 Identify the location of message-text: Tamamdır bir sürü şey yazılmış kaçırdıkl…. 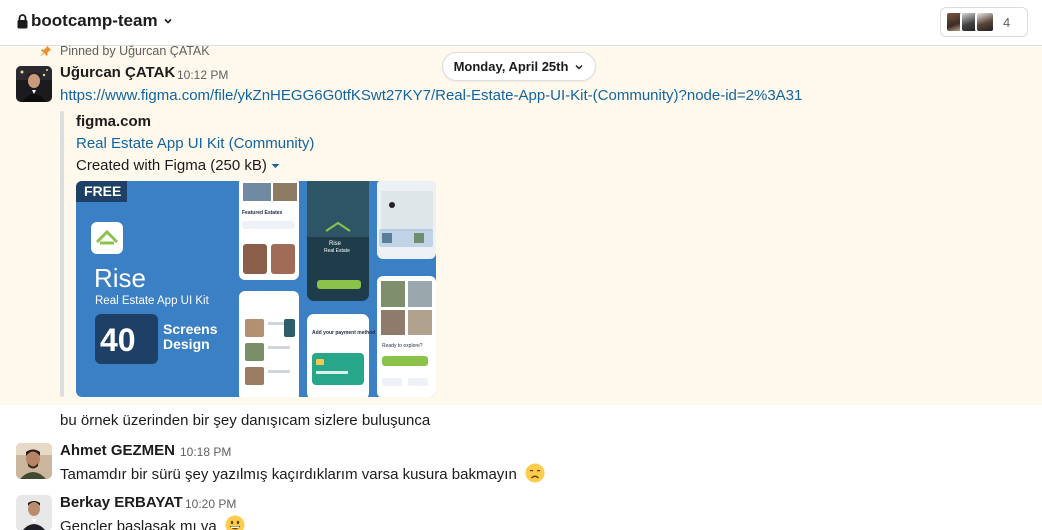
(302, 473).